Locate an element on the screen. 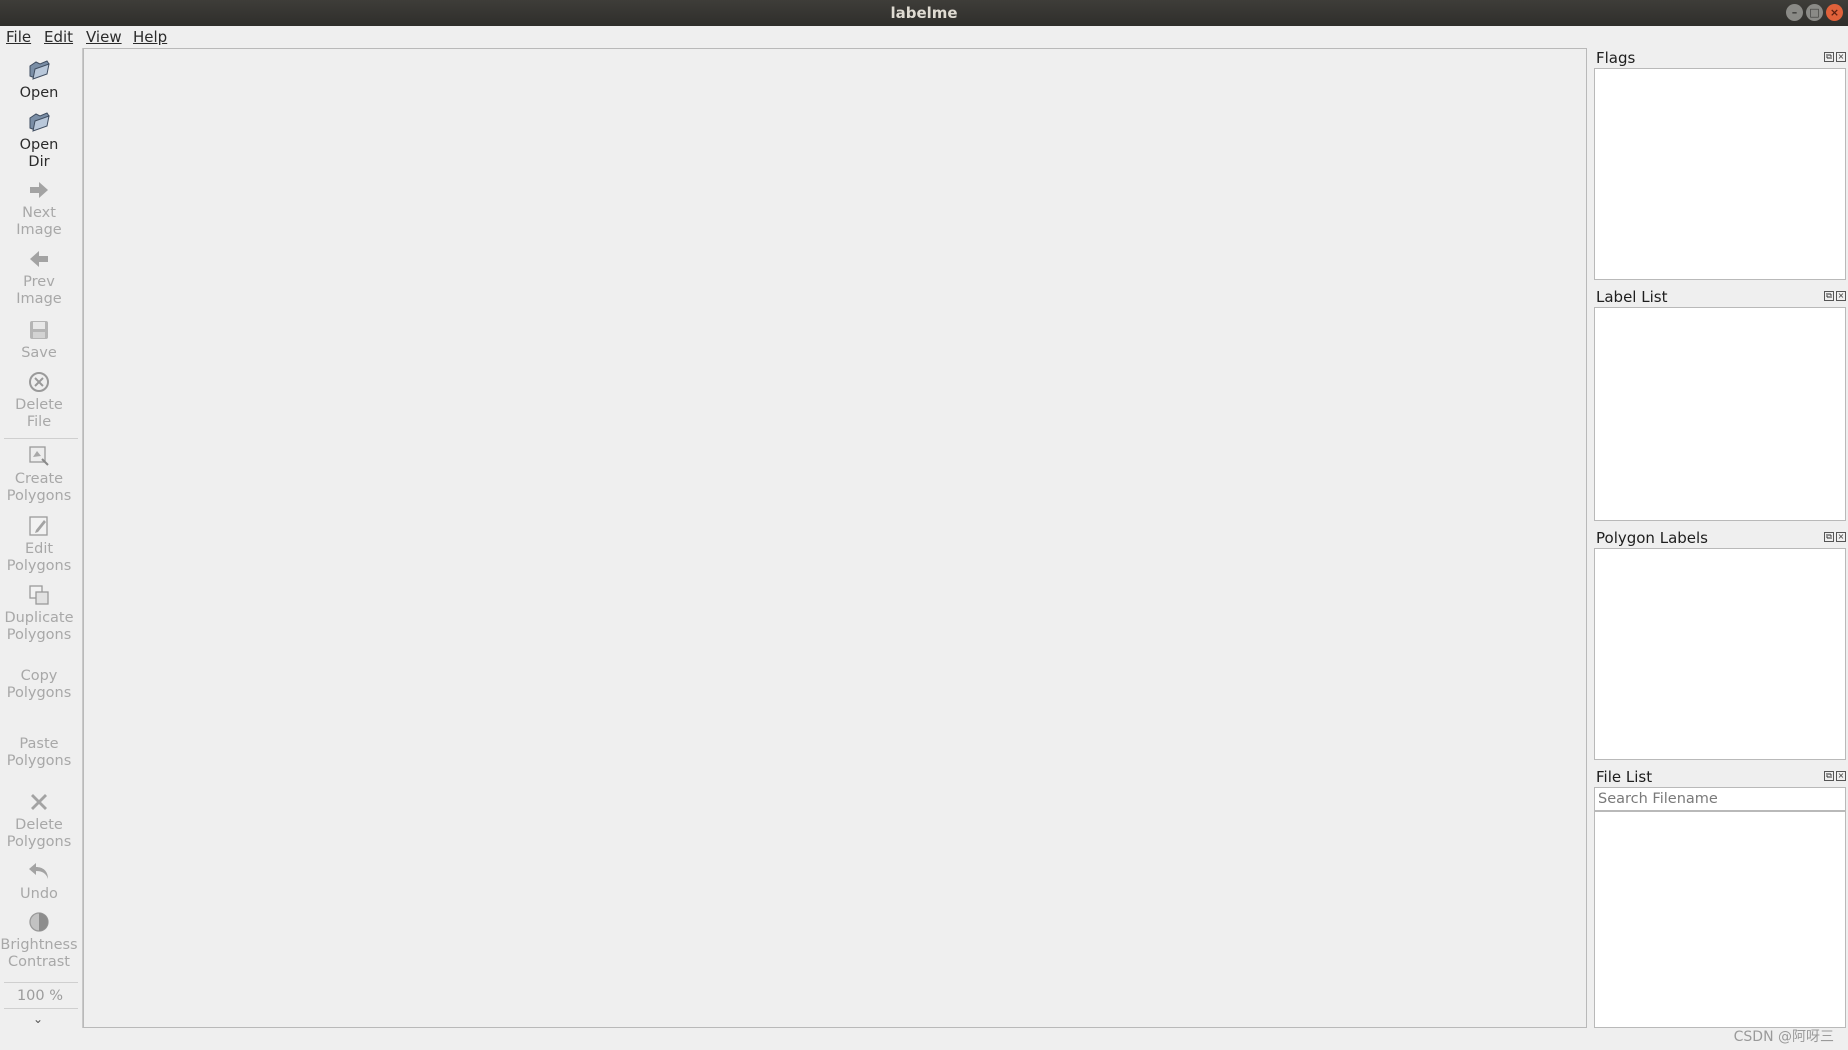  next-image-label-line1: Next is located at coordinates (39, 213).